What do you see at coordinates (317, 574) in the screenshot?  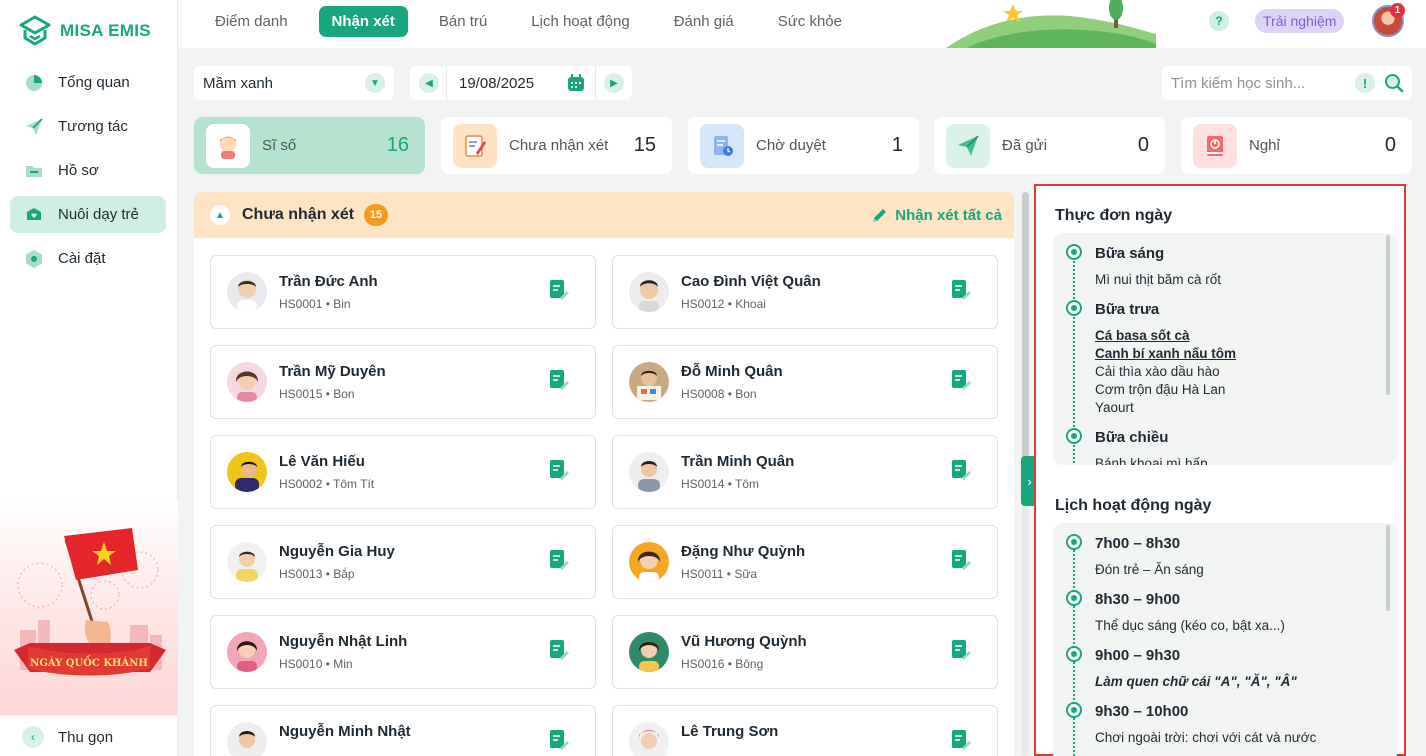 I see `student-code: HS0013 • Bắp` at bounding box center [317, 574].